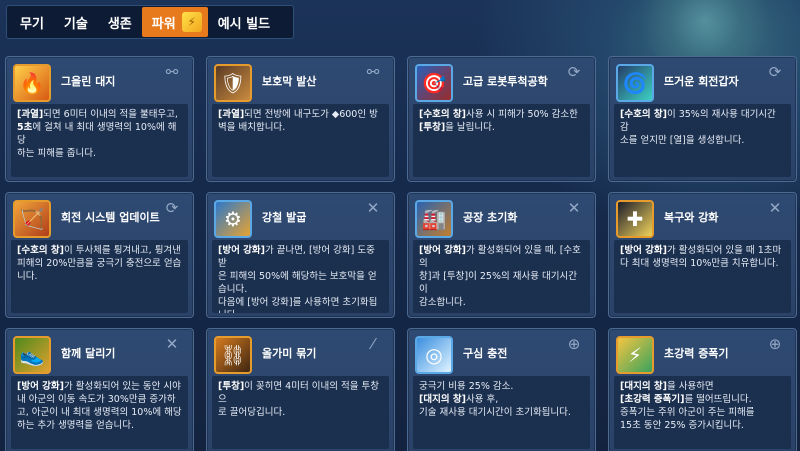 This screenshot has width=800, height=451. Describe the element at coordinates (289, 353) in the screenshot. I see `skill-name: 올가미 묶기` at that location.